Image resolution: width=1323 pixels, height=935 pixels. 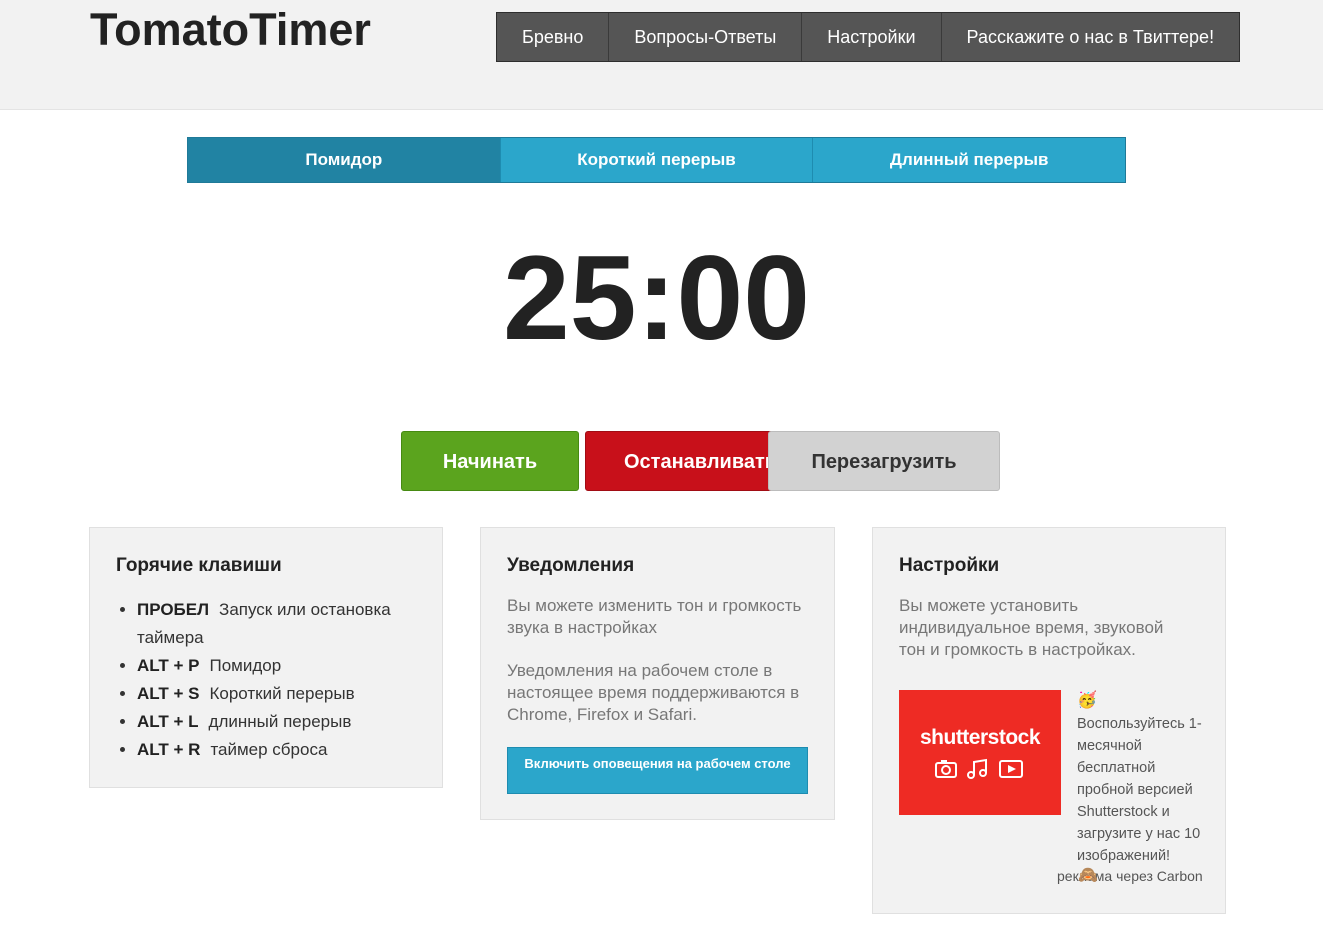 I want to click on hotkey-item: ALT + L длинный перерыв, so click(x=292, y=722).